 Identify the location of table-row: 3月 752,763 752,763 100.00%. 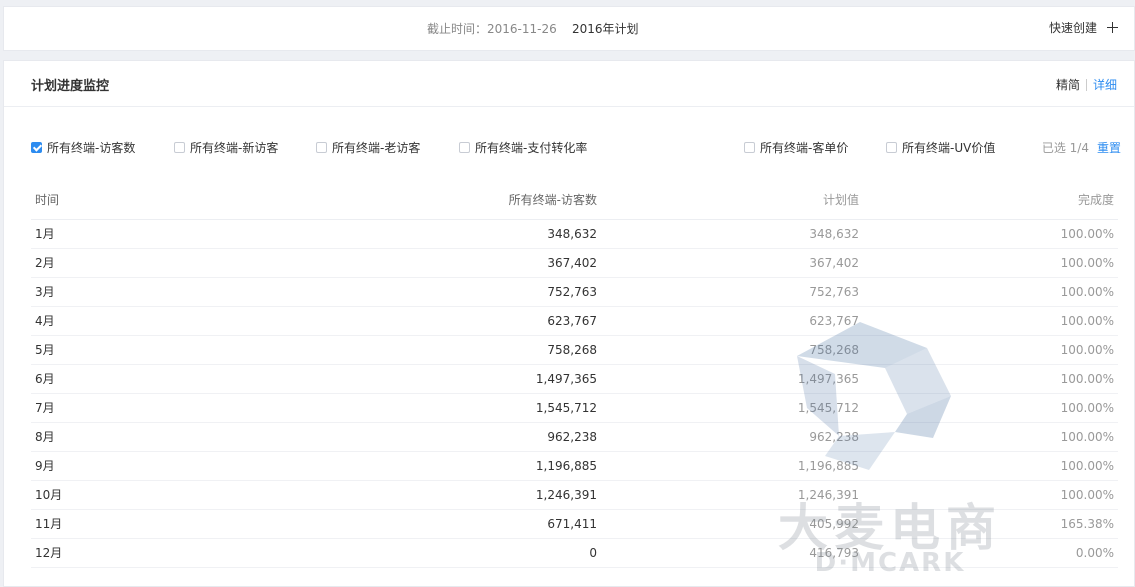
(574, 292).